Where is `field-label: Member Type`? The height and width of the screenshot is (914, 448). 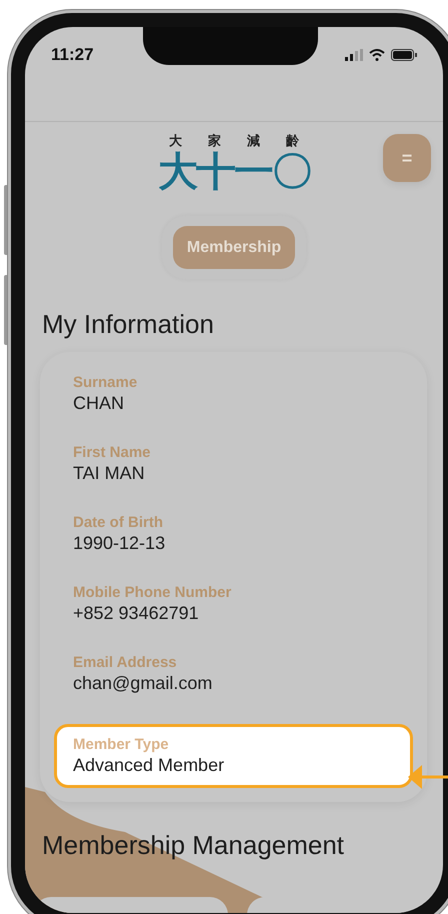 field-label: Member Type is located at coordinates (121, 744).